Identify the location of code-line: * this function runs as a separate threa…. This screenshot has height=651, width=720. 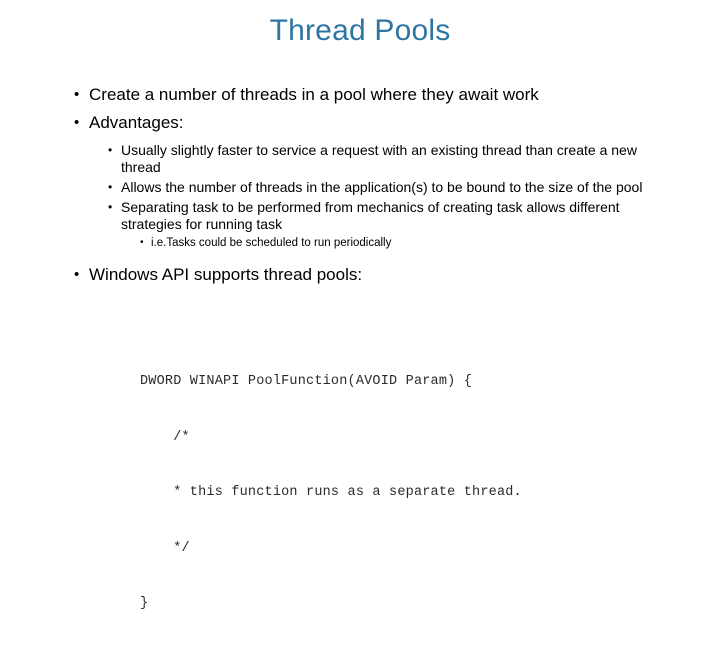
(331, 492).